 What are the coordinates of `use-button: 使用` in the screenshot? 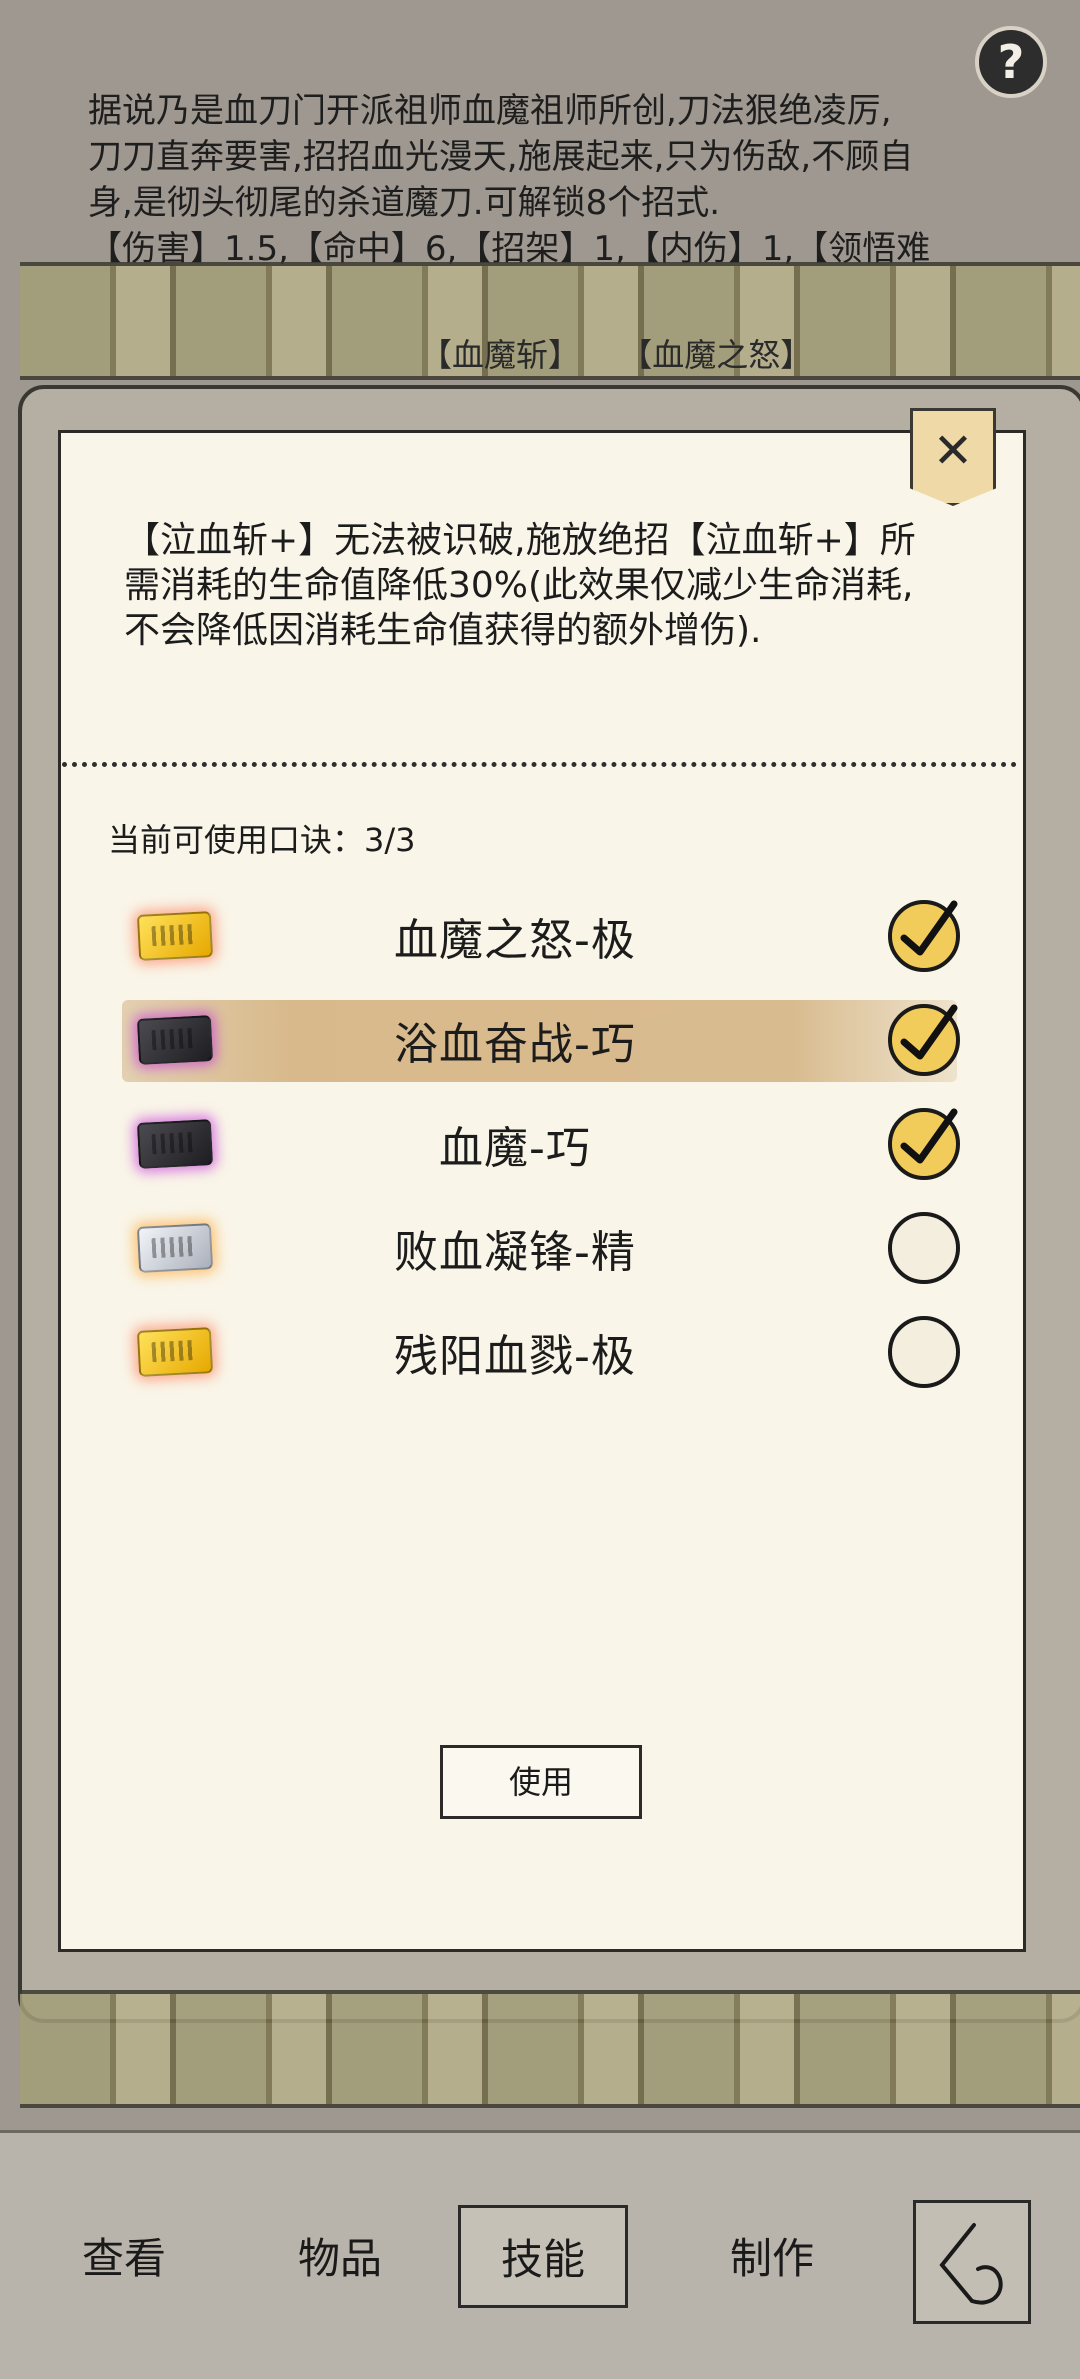 It's located at (541, 1782).